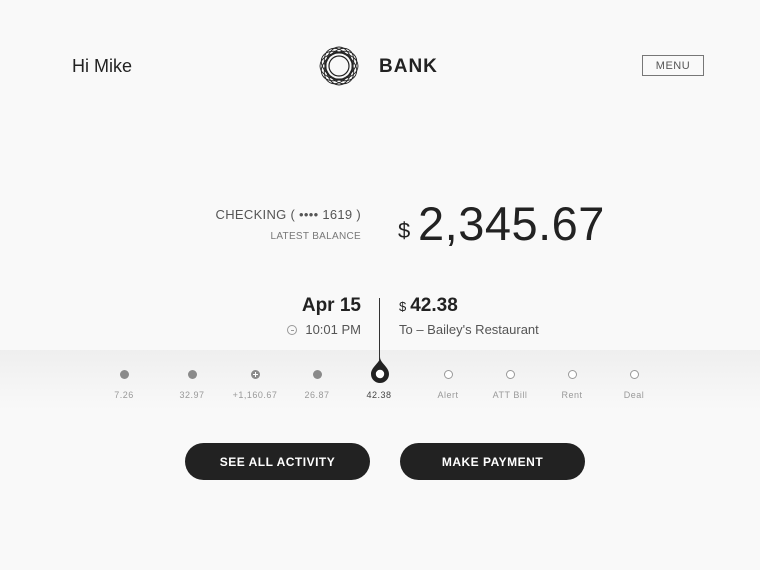 This screenshot has width=760, height=570. Describe the element at coordinates (124, 395) in the screenshot. I see `timeline-item-label: 7.26` at that location.